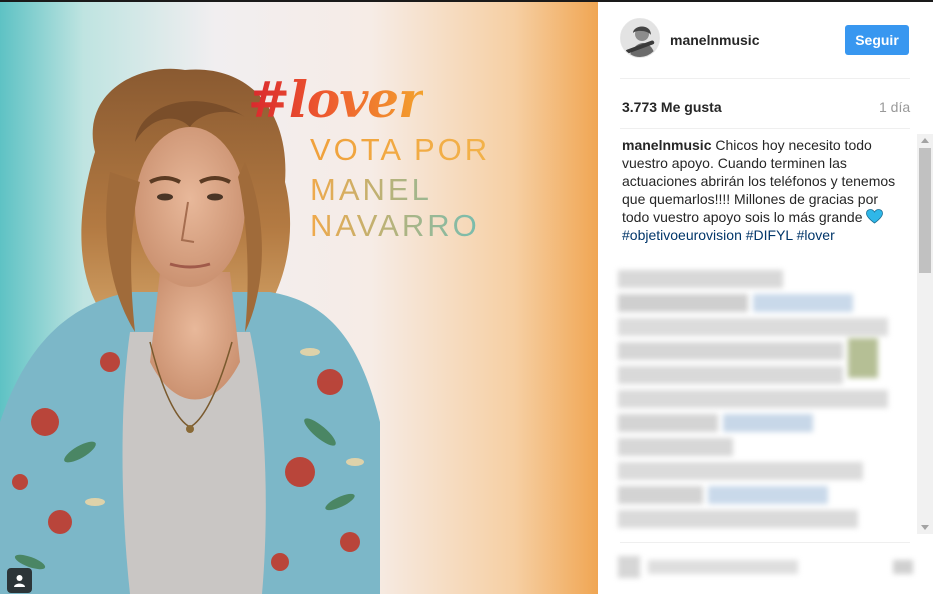 The image size is (933, 594). I want to click on avatar-photo, so click(640, 38).